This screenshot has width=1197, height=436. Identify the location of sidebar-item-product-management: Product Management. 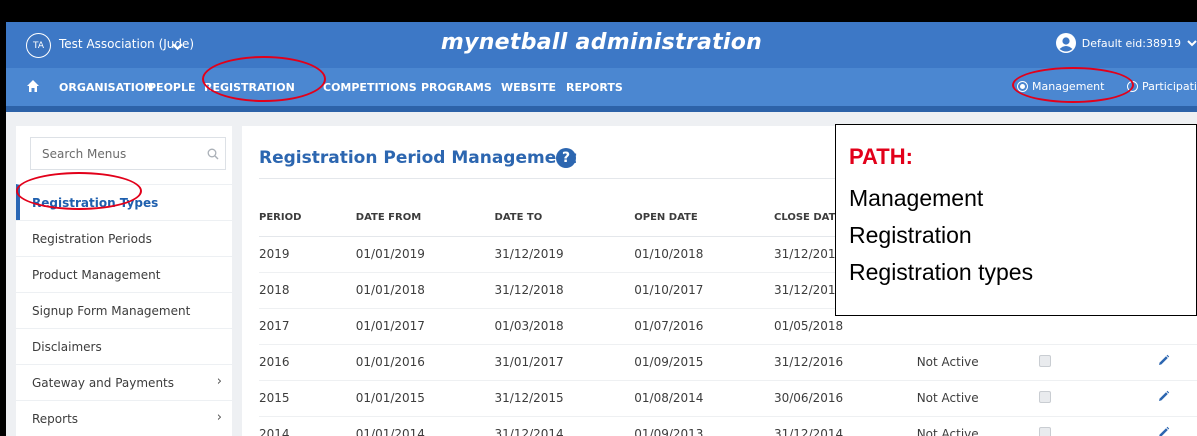
(124, 274).